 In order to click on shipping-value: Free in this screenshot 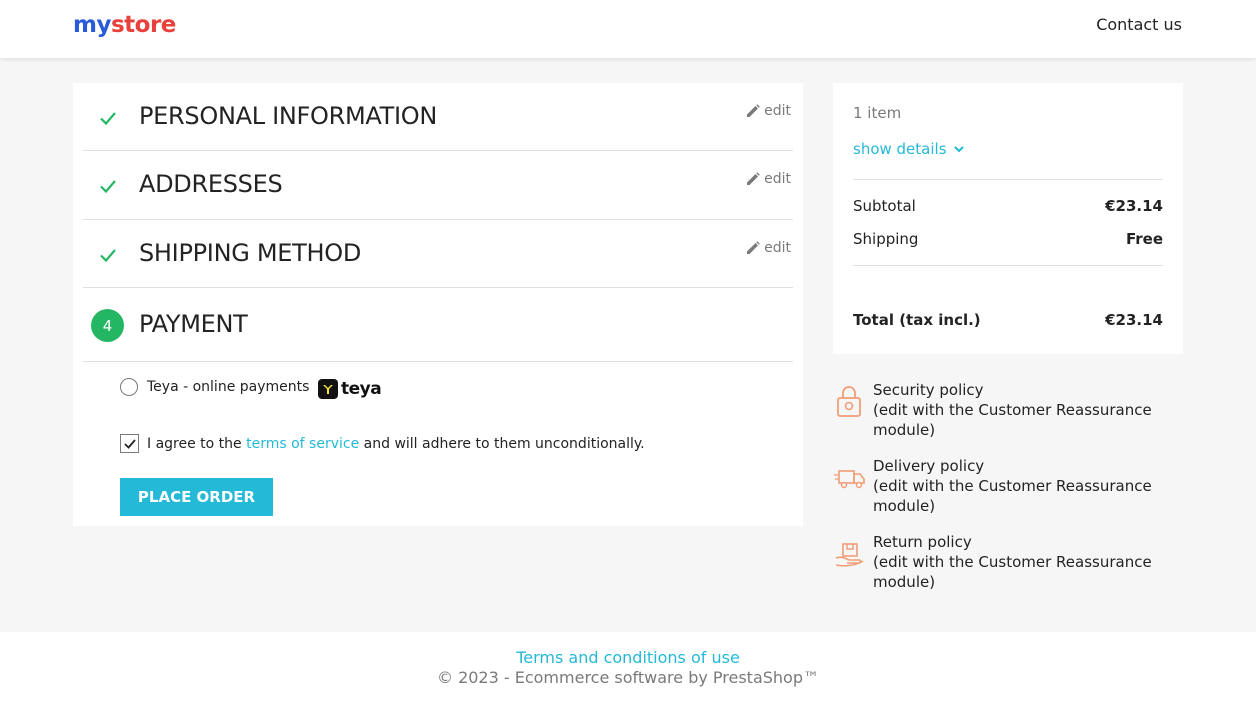, I will do `click(1144, 239)`.